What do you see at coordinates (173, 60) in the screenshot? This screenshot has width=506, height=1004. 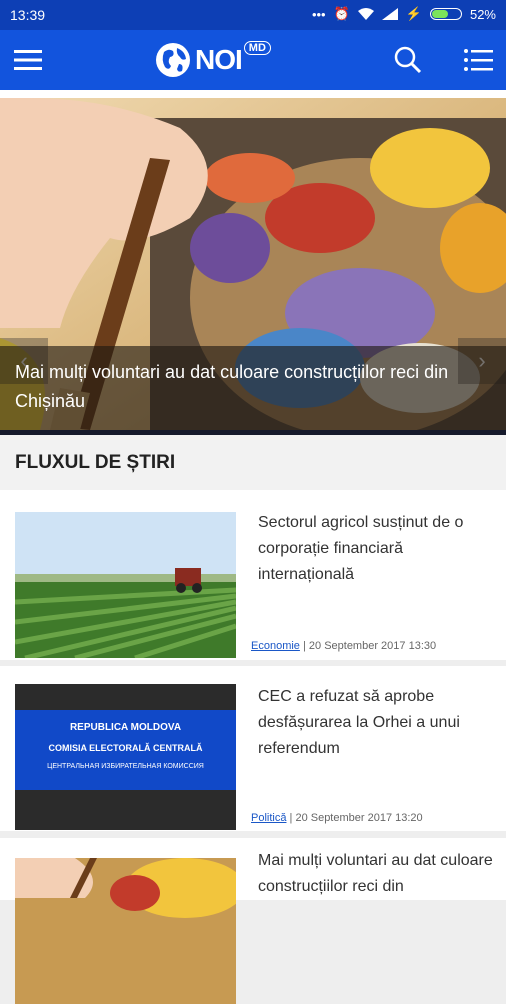 I see `globe-icon` at bounding box center [173, 60].